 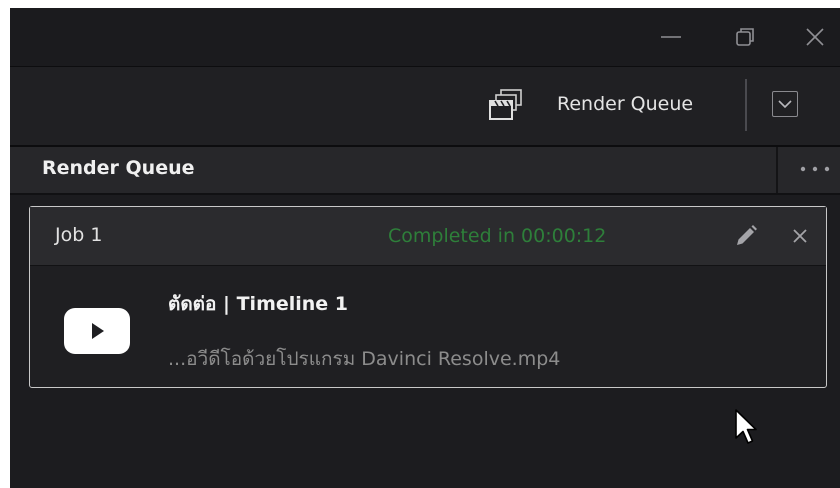 I want to click on remove-job-icon, so click(x=800, y=236).